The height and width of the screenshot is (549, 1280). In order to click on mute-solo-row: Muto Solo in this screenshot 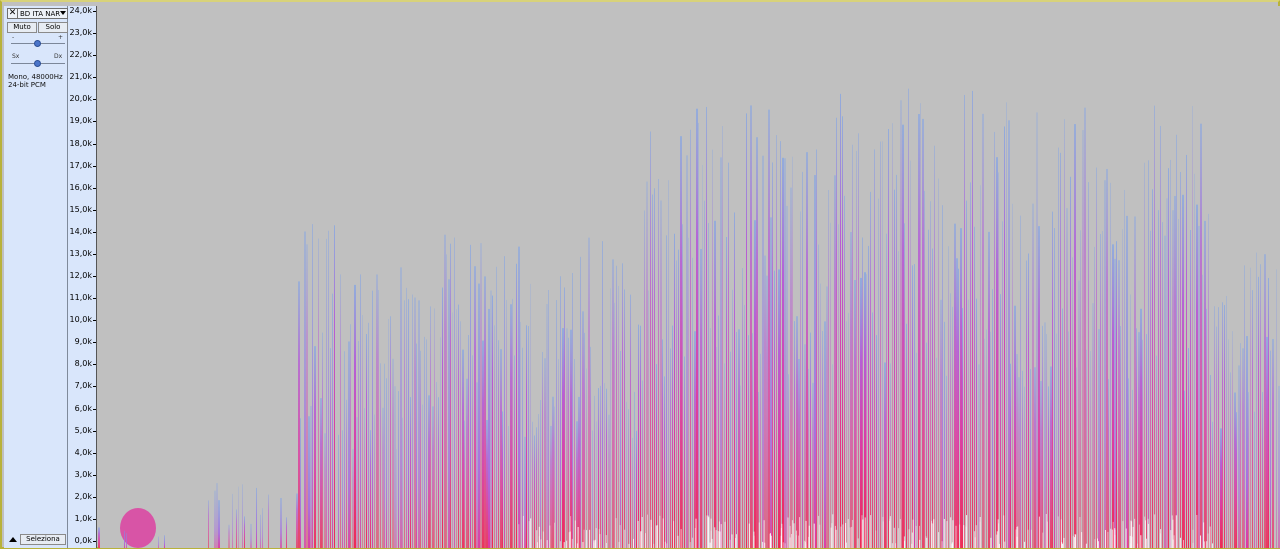, I will do `click(37, 27)`.